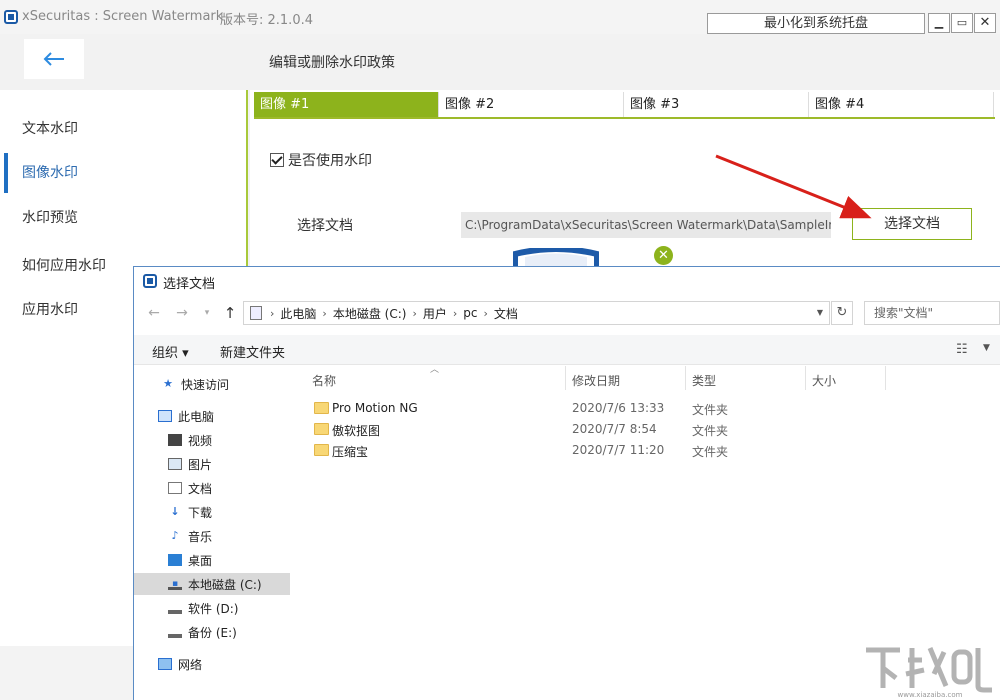 Image resolution: width=1000 pixels, height=700 pixels. I want to click on nav-item-drive-d: 软件 (D:), so click(212, 608).